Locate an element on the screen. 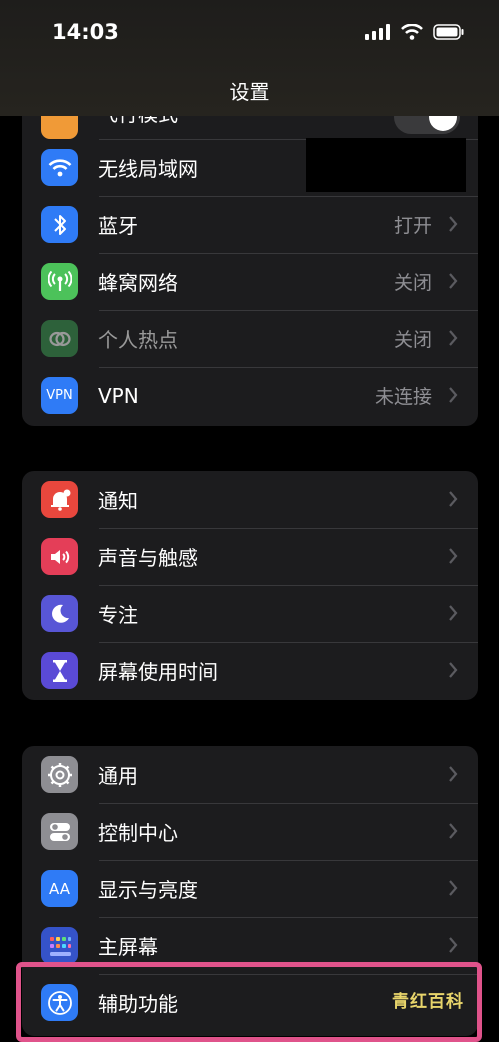 The width and height of the screenshot is (499, 1042). row-label: 蜂窝网络 is located at coordinates (138, 283).